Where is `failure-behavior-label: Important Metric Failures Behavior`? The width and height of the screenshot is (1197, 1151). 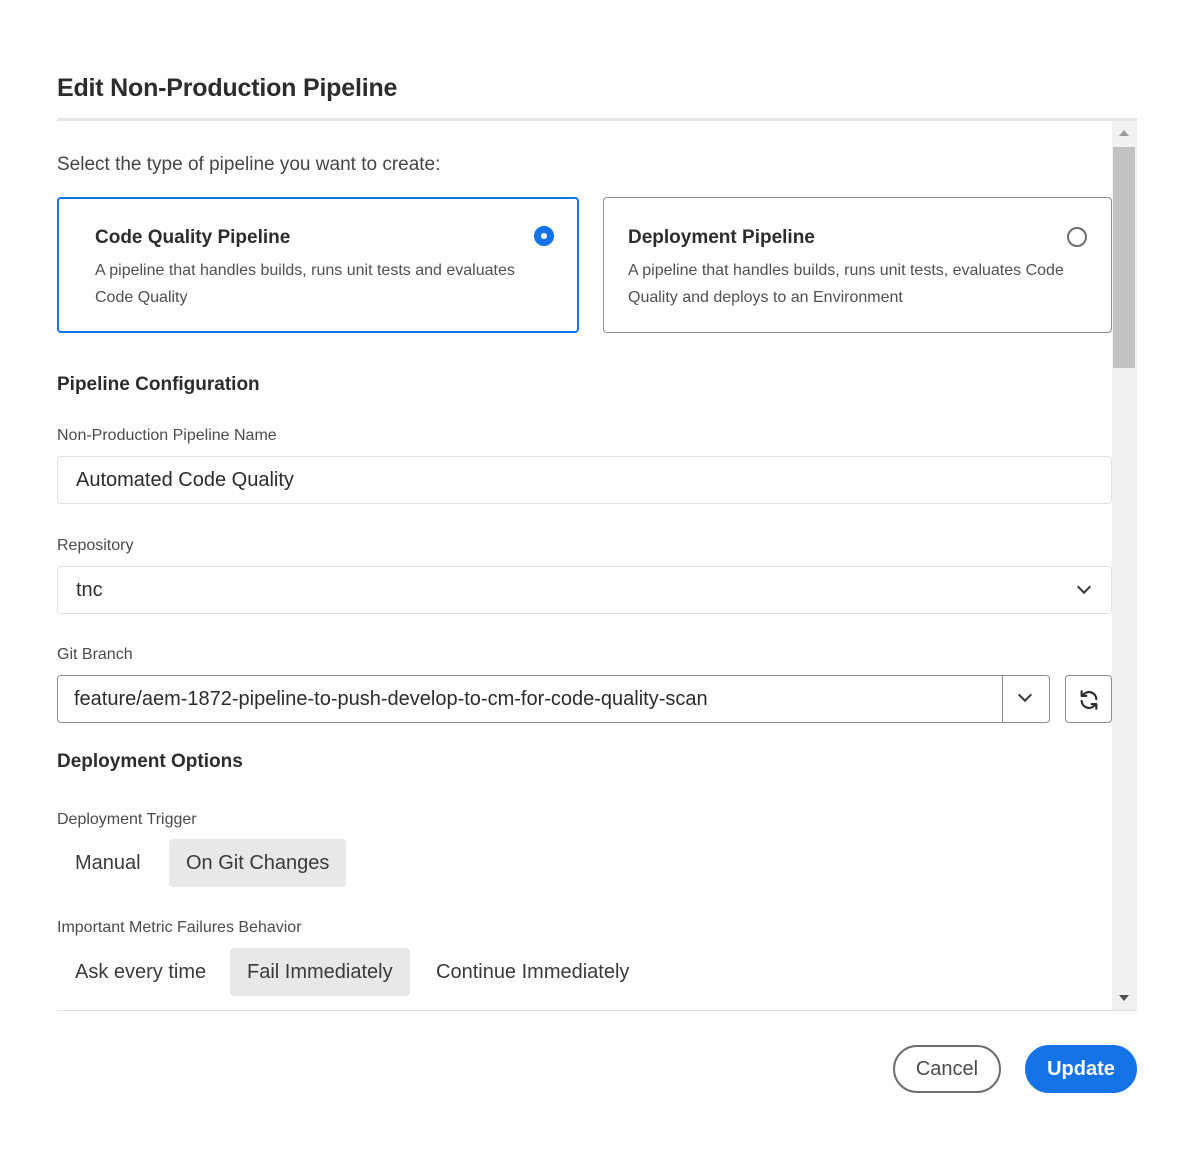 failure-behavior-label: Important Metric Failures Behavior is located at coordinates (179, 927).